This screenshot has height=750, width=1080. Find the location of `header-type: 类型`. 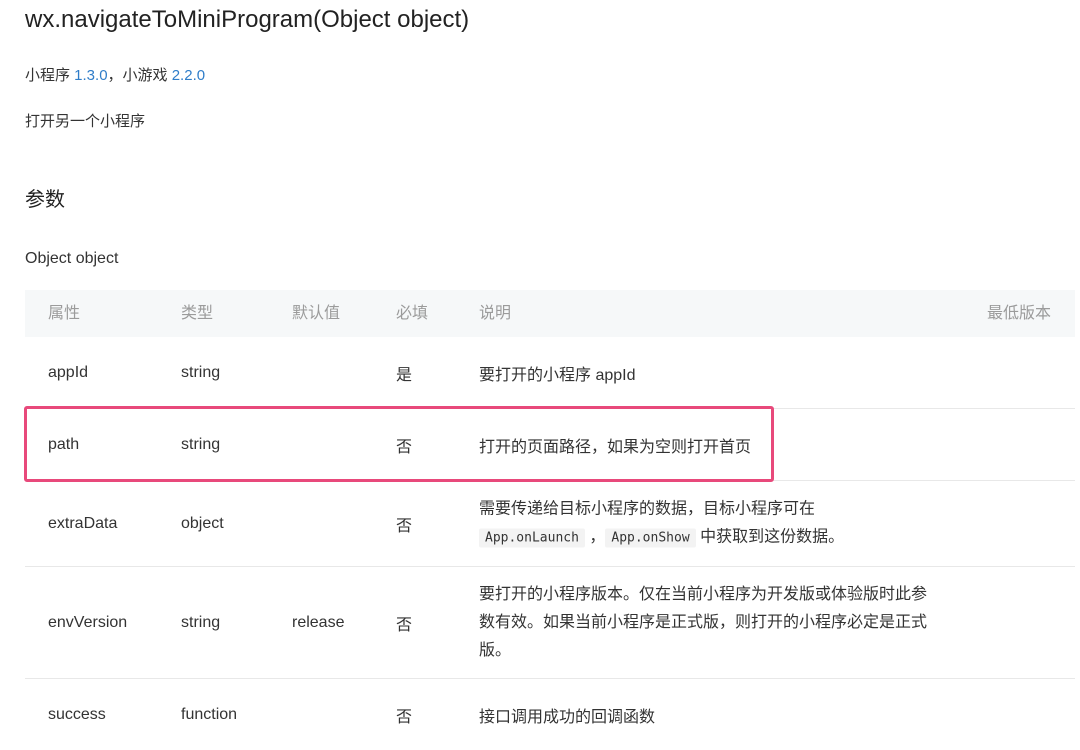

header-type: 类型 is located at coordinates (197, 313).